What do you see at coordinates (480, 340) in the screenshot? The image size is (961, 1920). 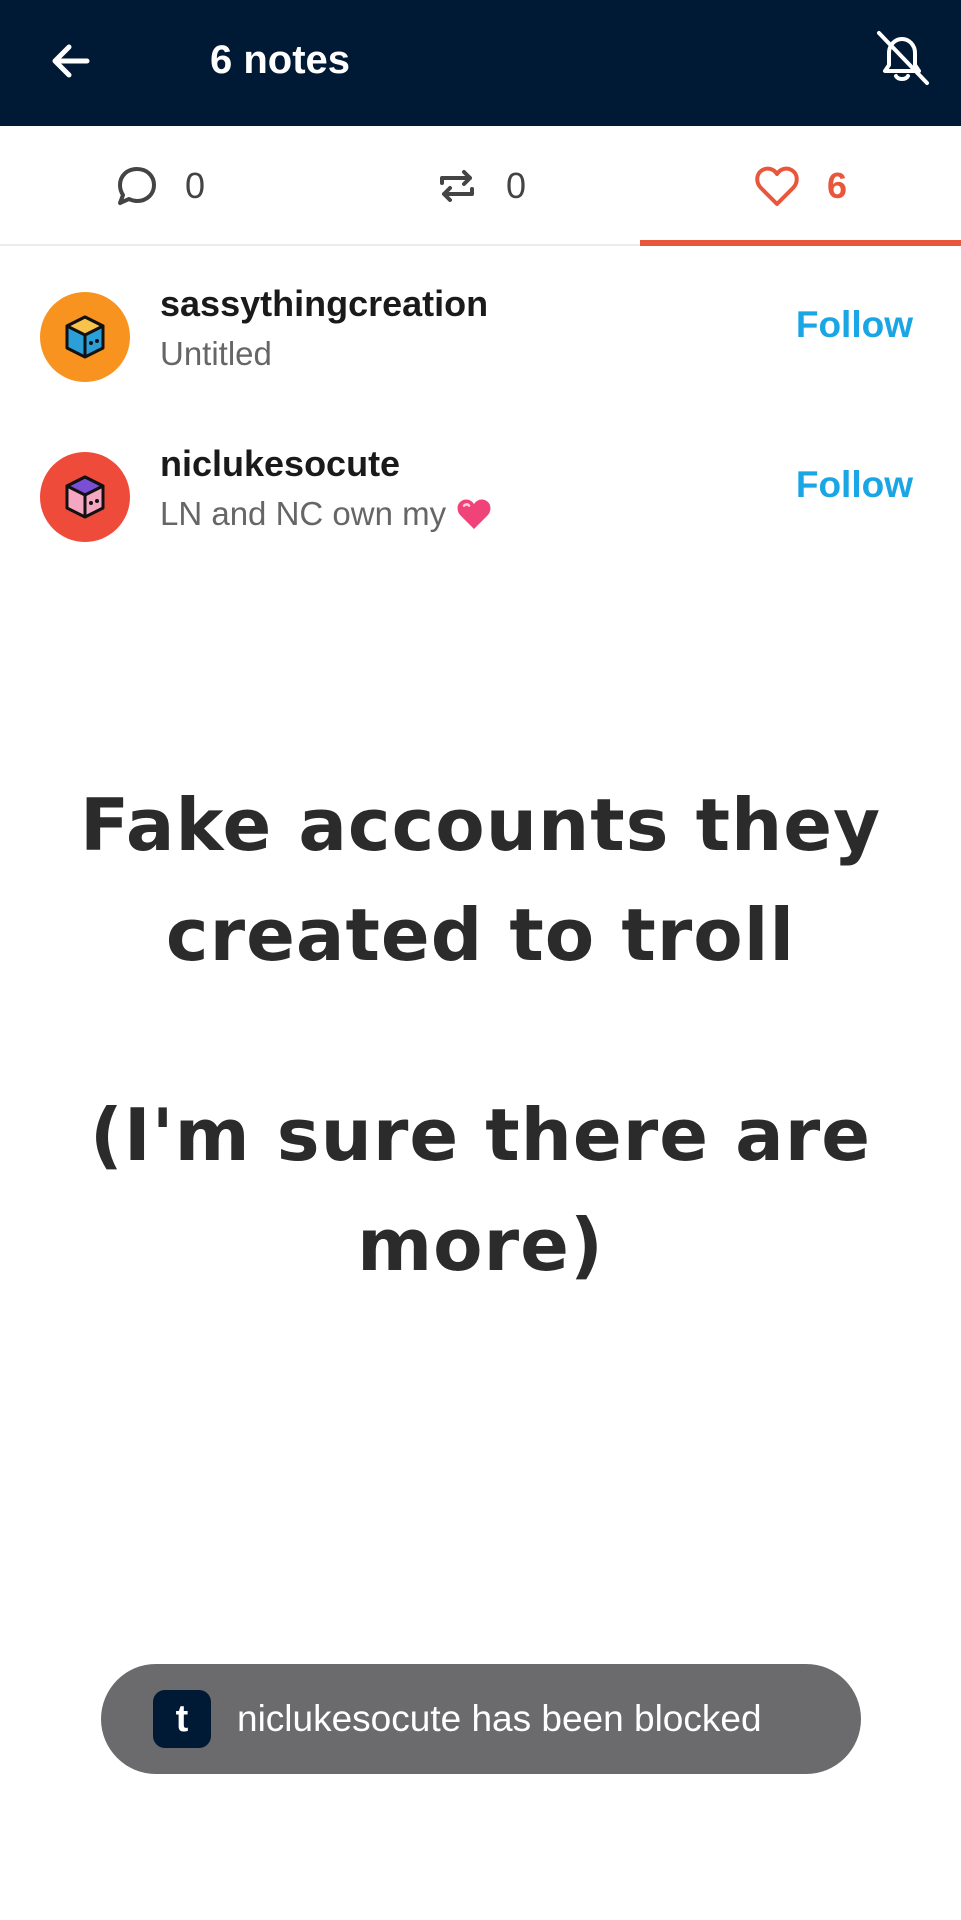 I see `note-row: sassythingcreation Untitled Follow` at bounding box center [480, 340].